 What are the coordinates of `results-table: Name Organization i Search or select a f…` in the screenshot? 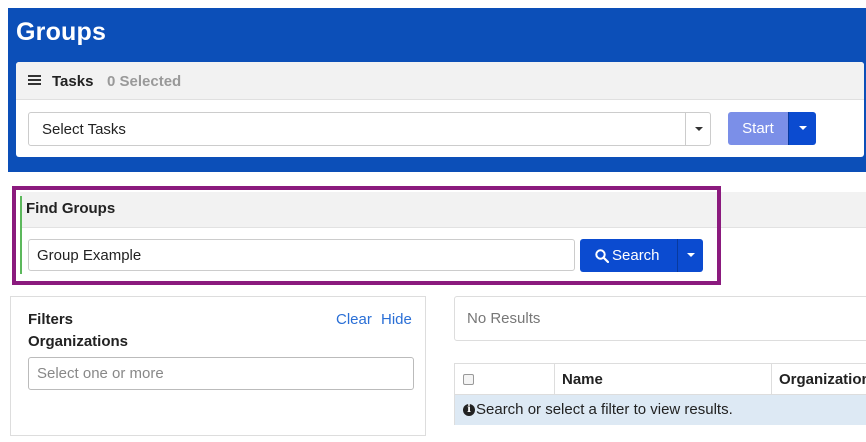 It's located at (660, 394).